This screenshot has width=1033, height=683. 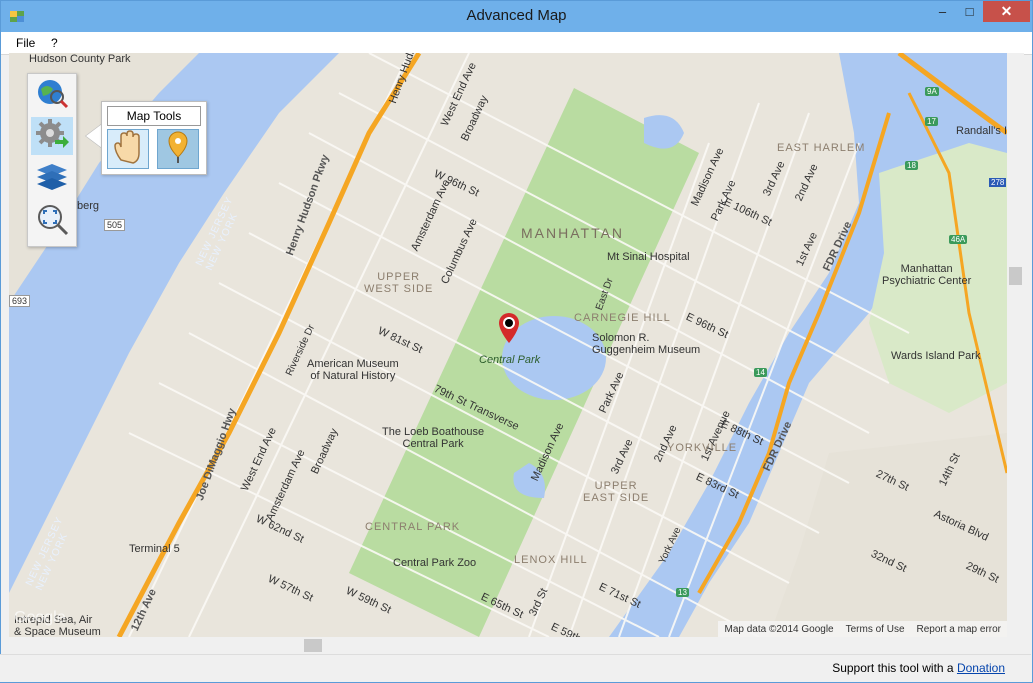 I want to click on layers-icon, so click(x=52, y=179).